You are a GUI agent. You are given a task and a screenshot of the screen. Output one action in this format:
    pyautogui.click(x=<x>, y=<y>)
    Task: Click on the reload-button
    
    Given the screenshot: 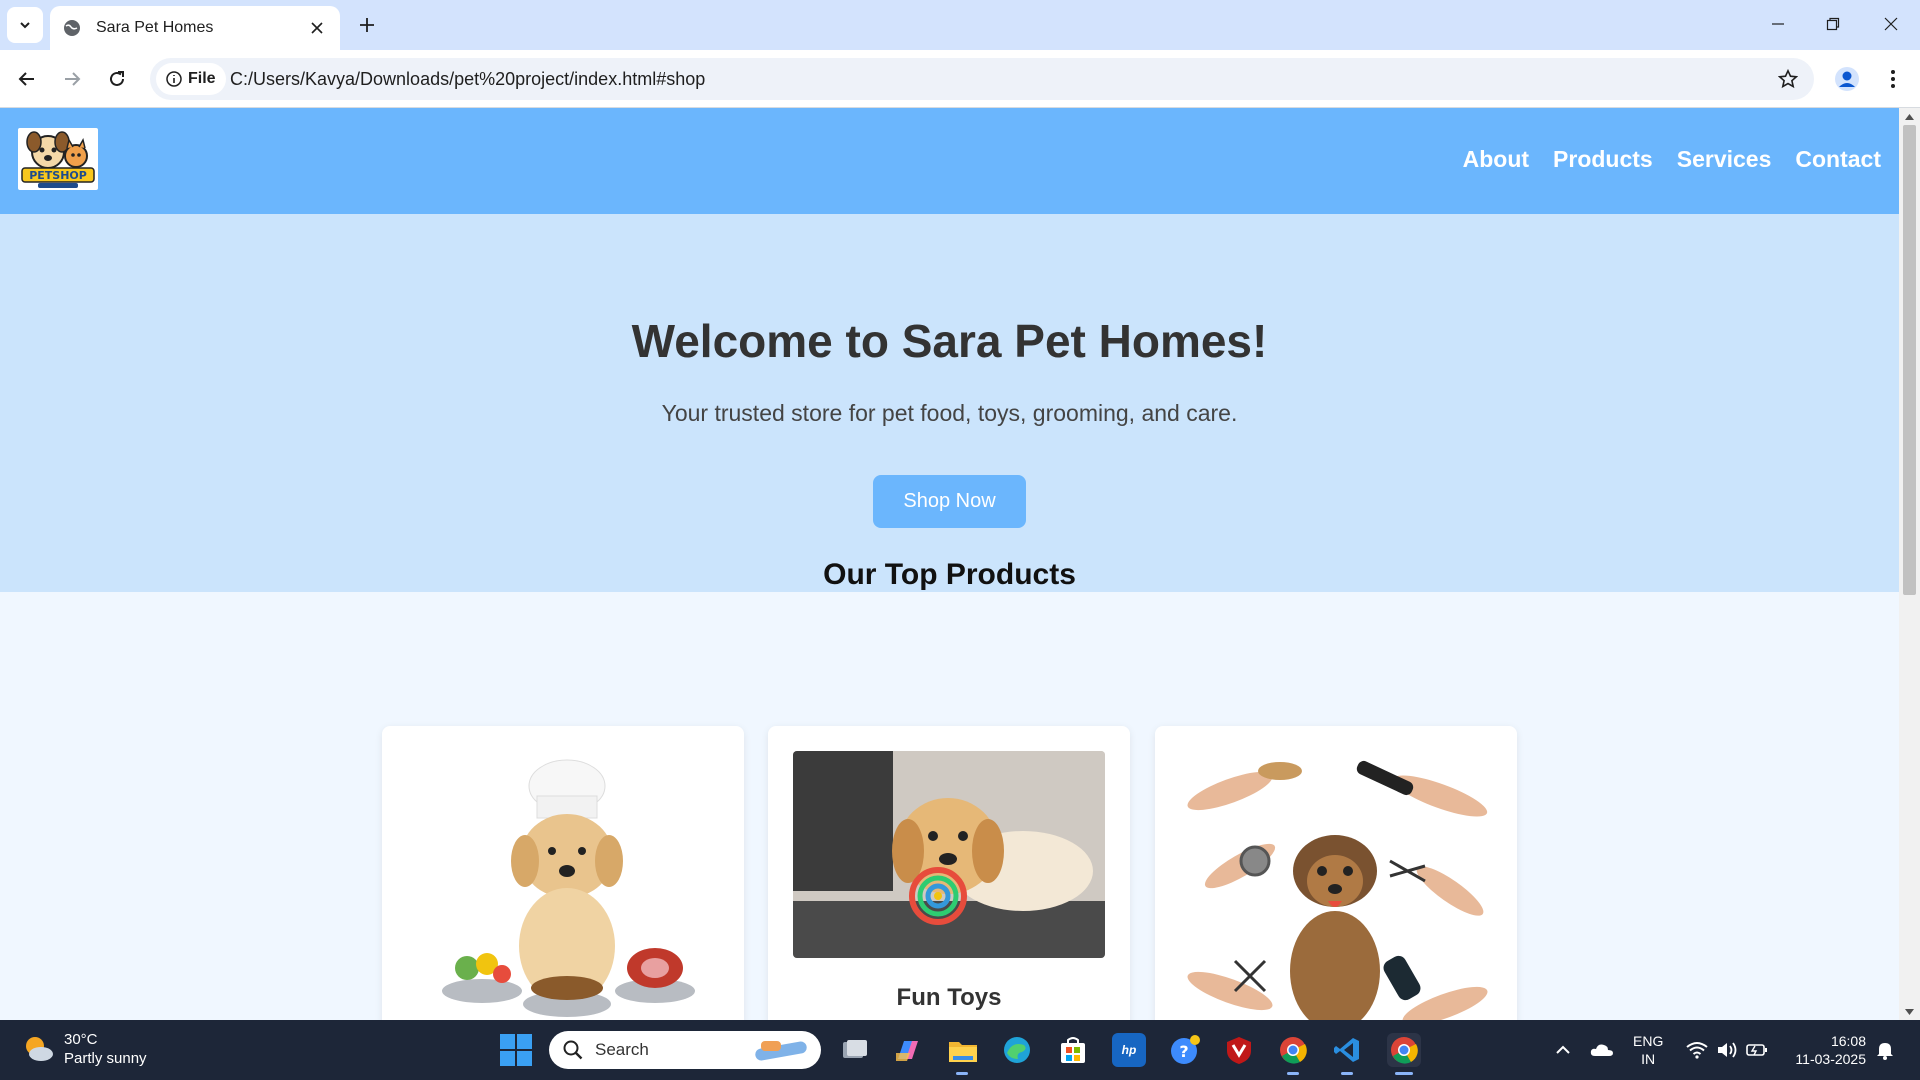 What is the action you would take?
    pyautogui.click(x=117, y=79)
    